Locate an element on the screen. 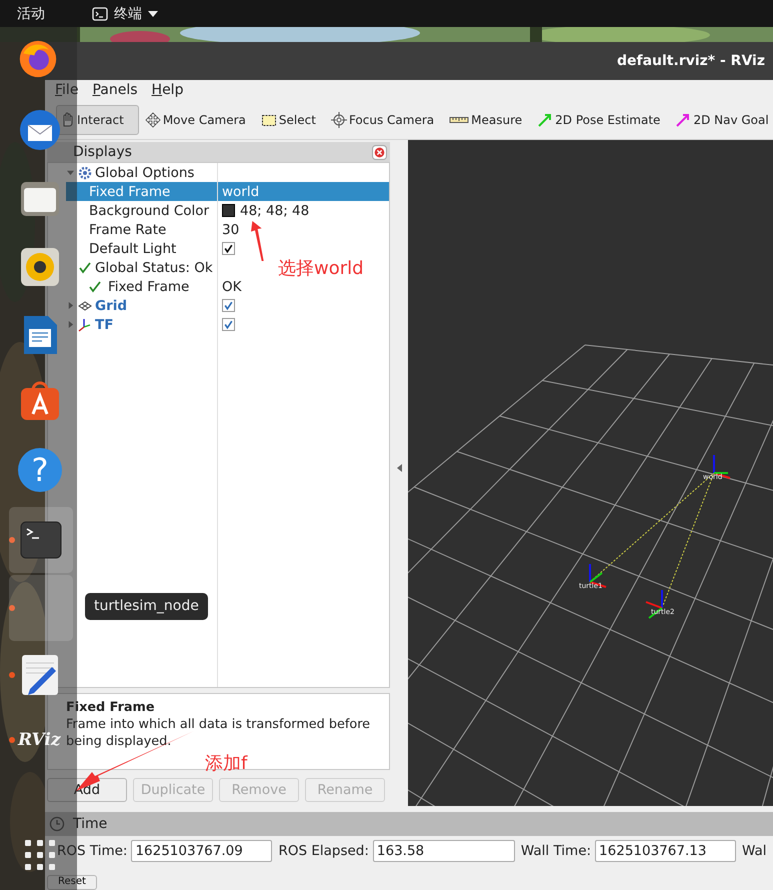  property-value: 48; 48; 48 is located at coordinates (275, 210).